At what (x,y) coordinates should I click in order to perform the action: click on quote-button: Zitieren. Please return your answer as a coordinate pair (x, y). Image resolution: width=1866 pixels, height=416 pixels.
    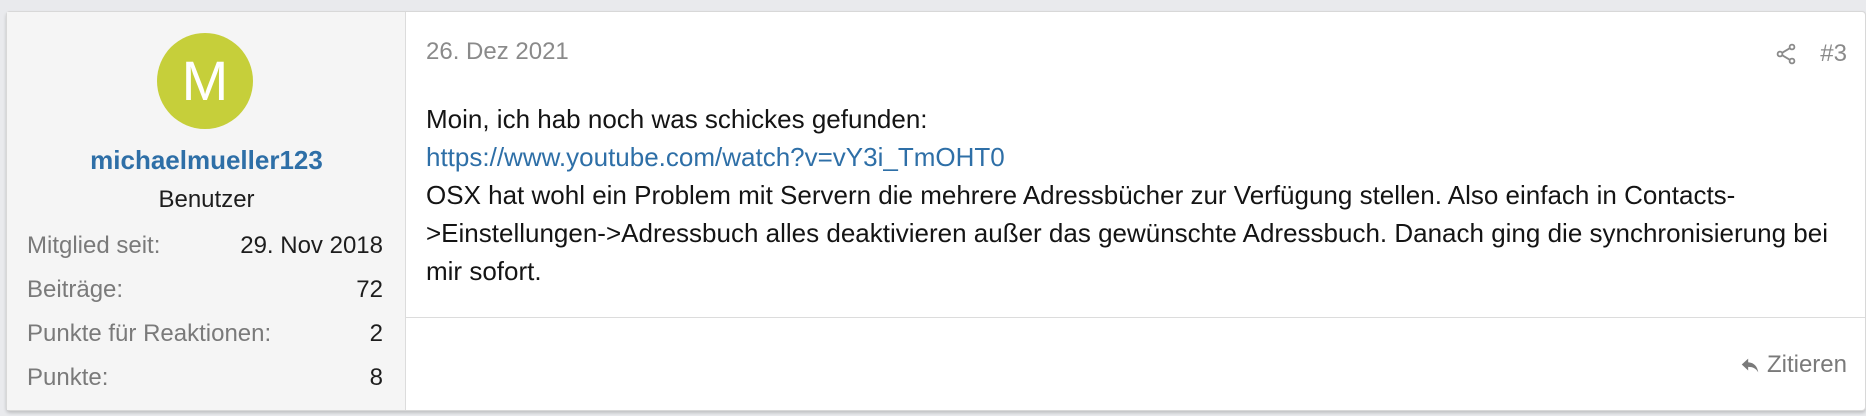
    Looking at the image, I should click on (1793, 365).